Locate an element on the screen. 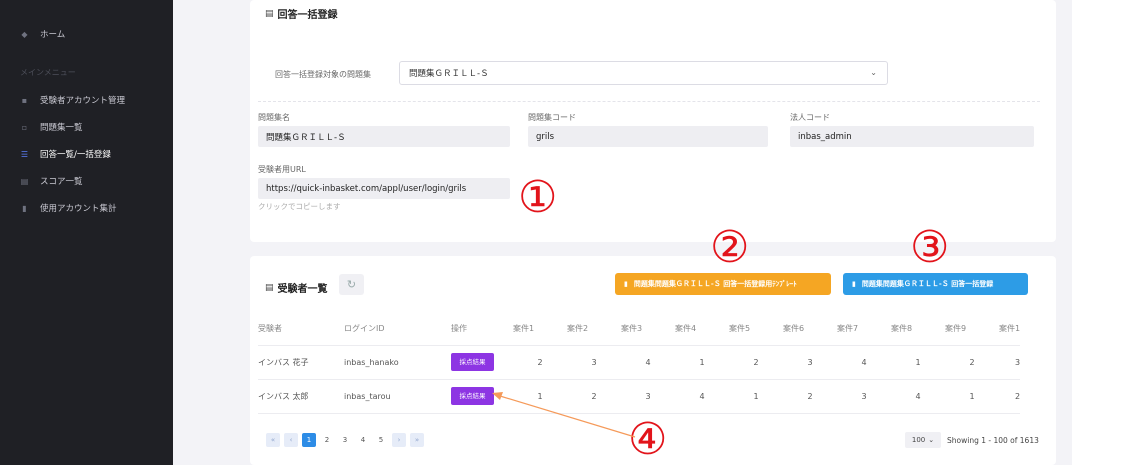 Image resolution: width=1123 pixels, height=465 pixels. card-title-text: 回答一括登録 is located at coordinates (307, 15).